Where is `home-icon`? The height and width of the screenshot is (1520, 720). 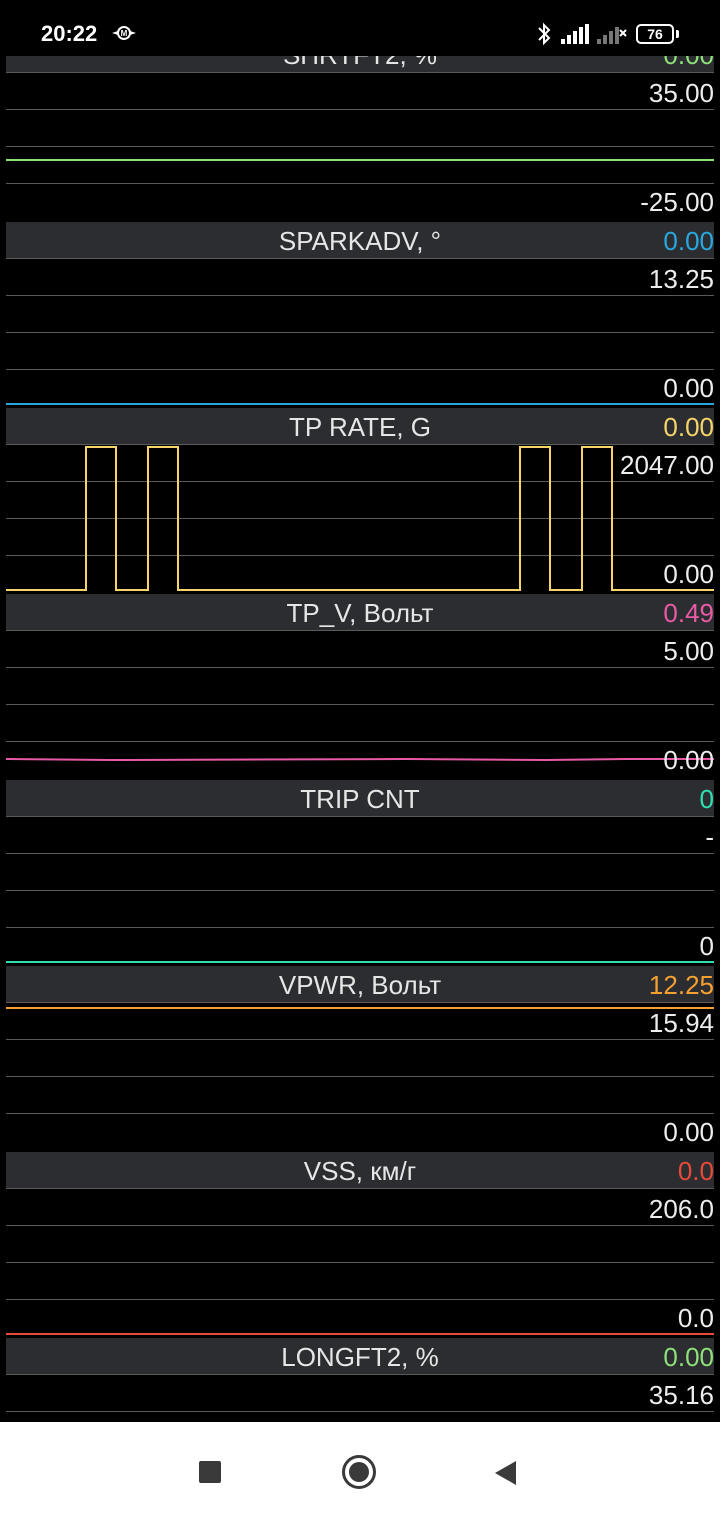 home-icon is located at coordinates (359, 1472).